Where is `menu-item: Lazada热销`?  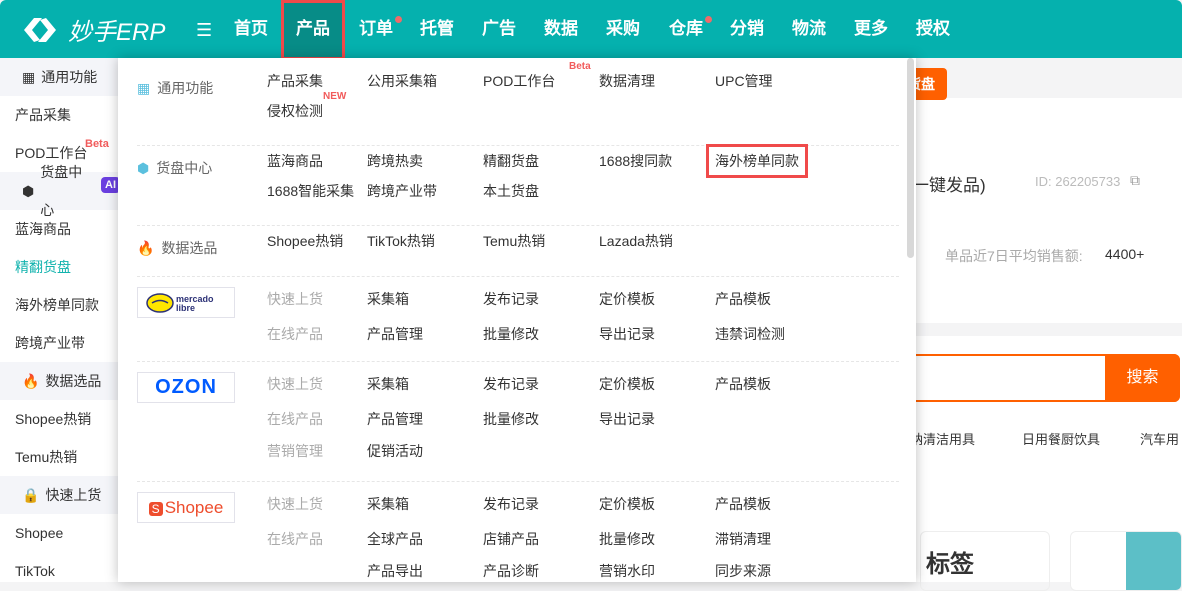
menu-item: Lazada热销 is located at coordinates (657, 241).